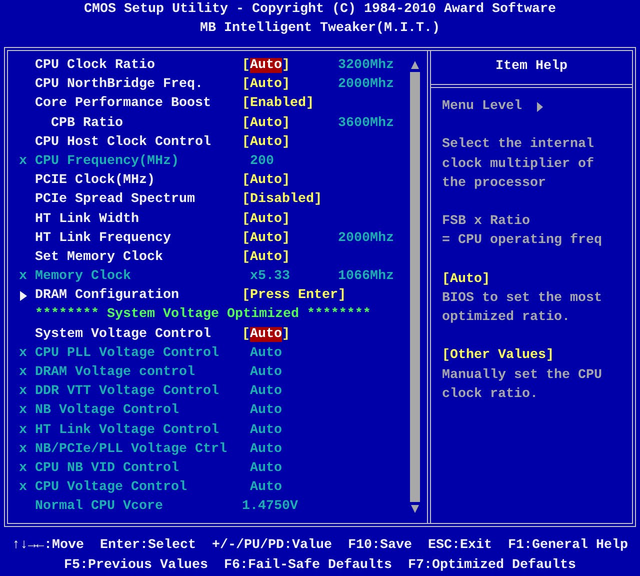 The height and width of the screenshot is (576, 640). I want to click on help-text: = CPU operating freq, so click(522, 241).